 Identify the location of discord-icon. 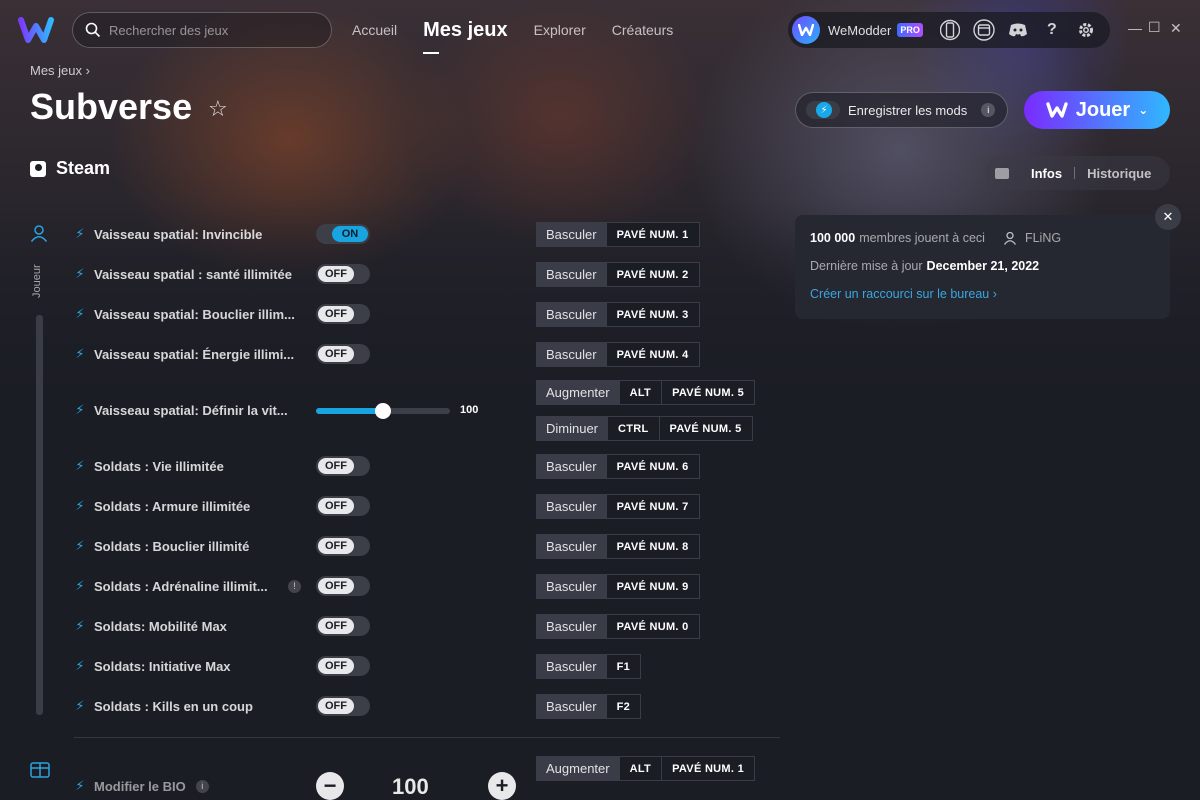
(1018, 30).